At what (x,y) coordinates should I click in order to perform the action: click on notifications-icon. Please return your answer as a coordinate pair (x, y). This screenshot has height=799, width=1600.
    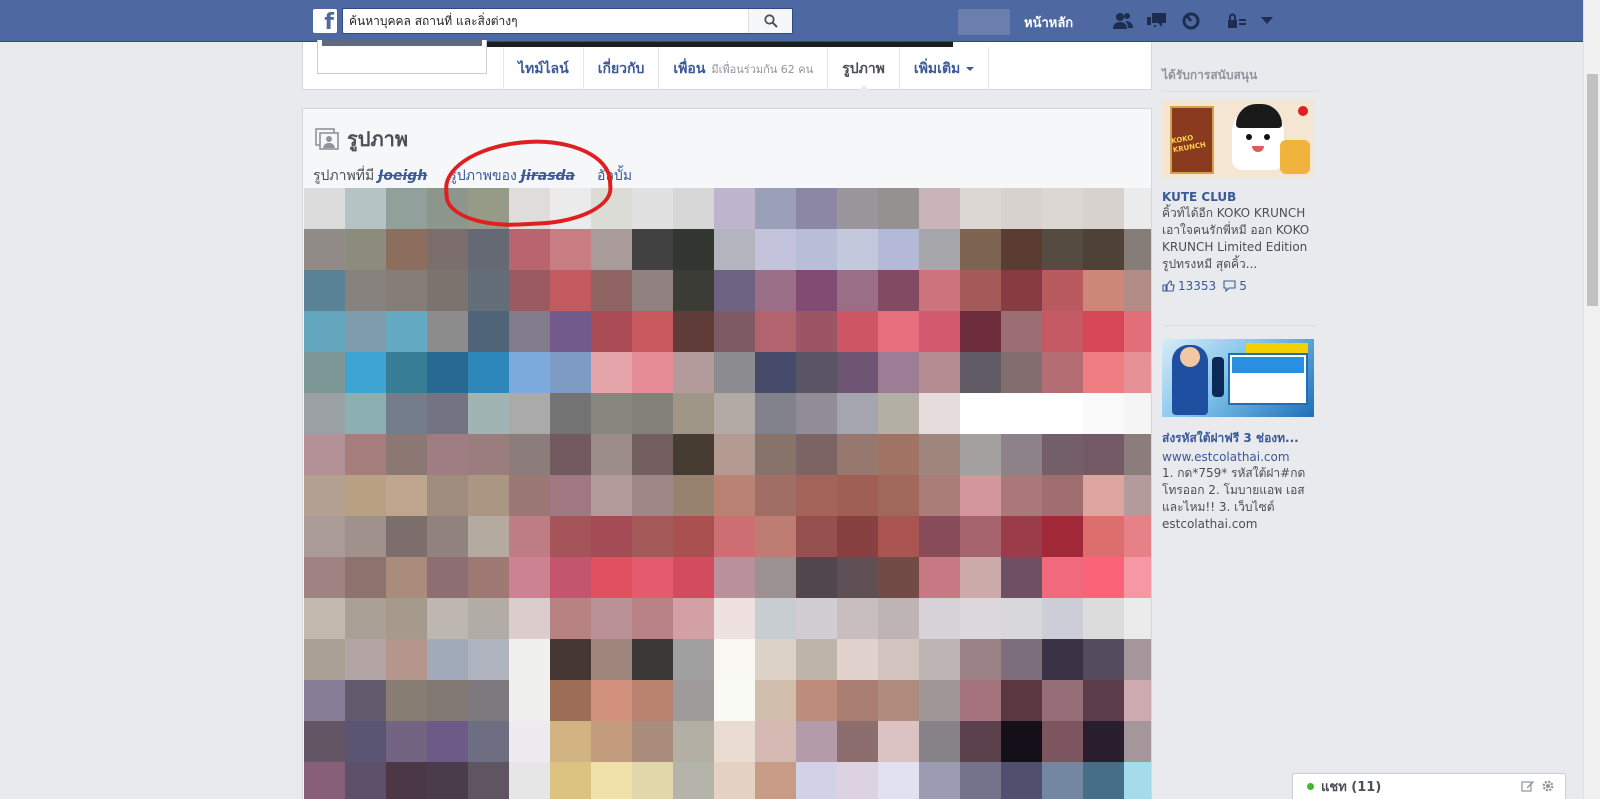
    Looking at the image, I should click on (1191, 21).